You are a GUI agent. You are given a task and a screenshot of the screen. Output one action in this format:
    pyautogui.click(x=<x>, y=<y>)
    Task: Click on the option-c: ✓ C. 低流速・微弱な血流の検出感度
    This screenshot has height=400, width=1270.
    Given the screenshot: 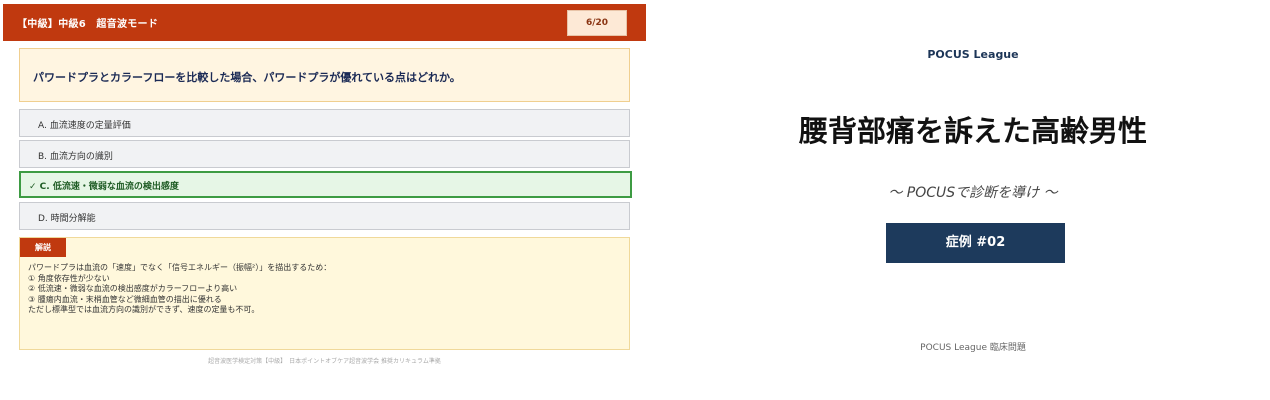 What is the action you would take?
    pyautogui.click(x=325, y=184)
    